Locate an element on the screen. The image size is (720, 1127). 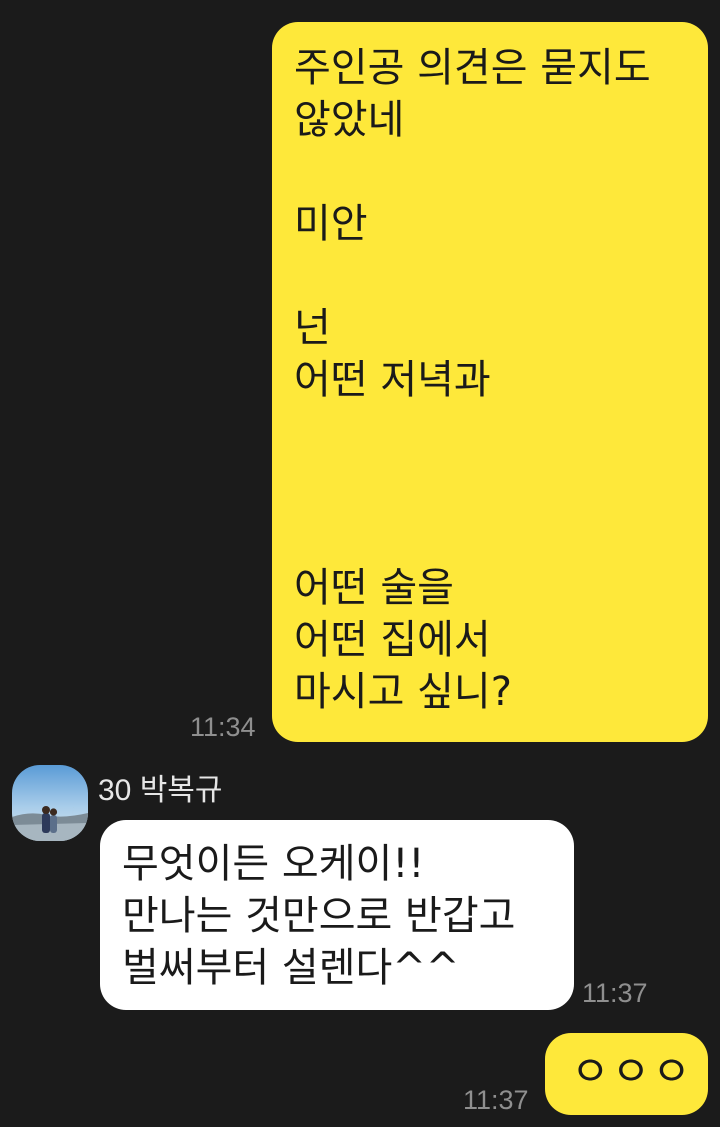
message-timestamp: 11:34 is located at coordinates (223, 727).